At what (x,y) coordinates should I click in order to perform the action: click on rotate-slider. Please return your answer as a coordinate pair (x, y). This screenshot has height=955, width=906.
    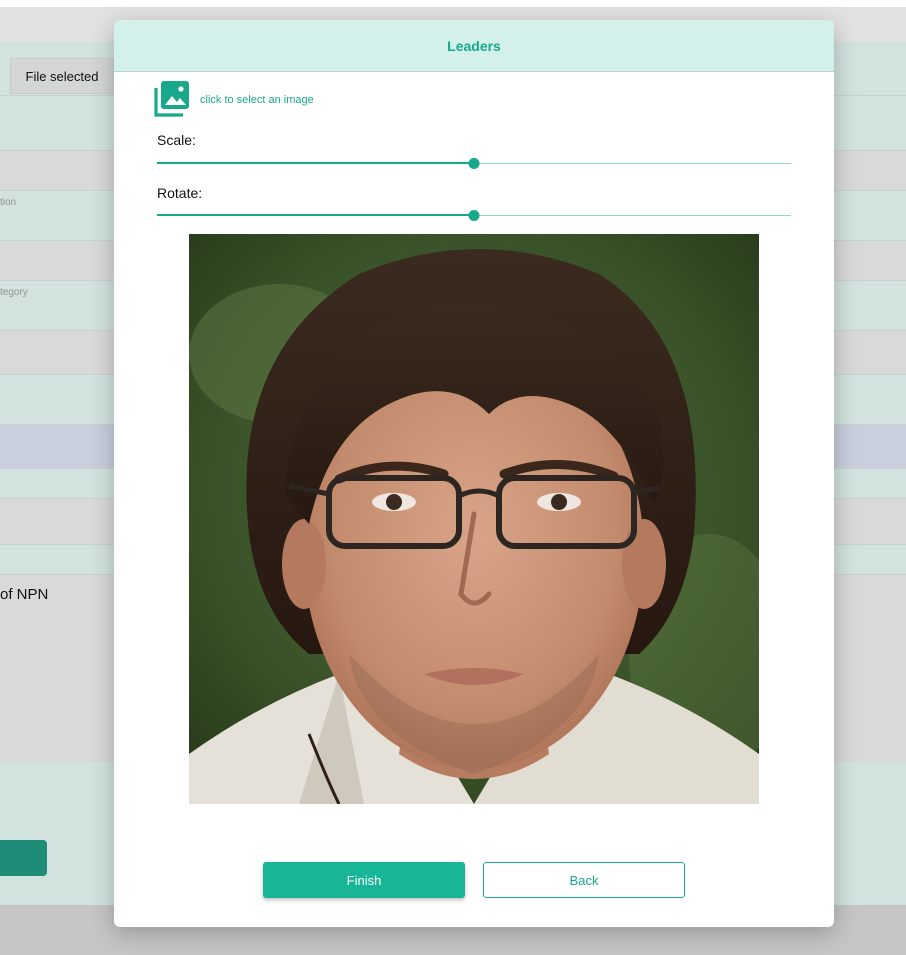
    Looking at the image, I should click on (474, 216).